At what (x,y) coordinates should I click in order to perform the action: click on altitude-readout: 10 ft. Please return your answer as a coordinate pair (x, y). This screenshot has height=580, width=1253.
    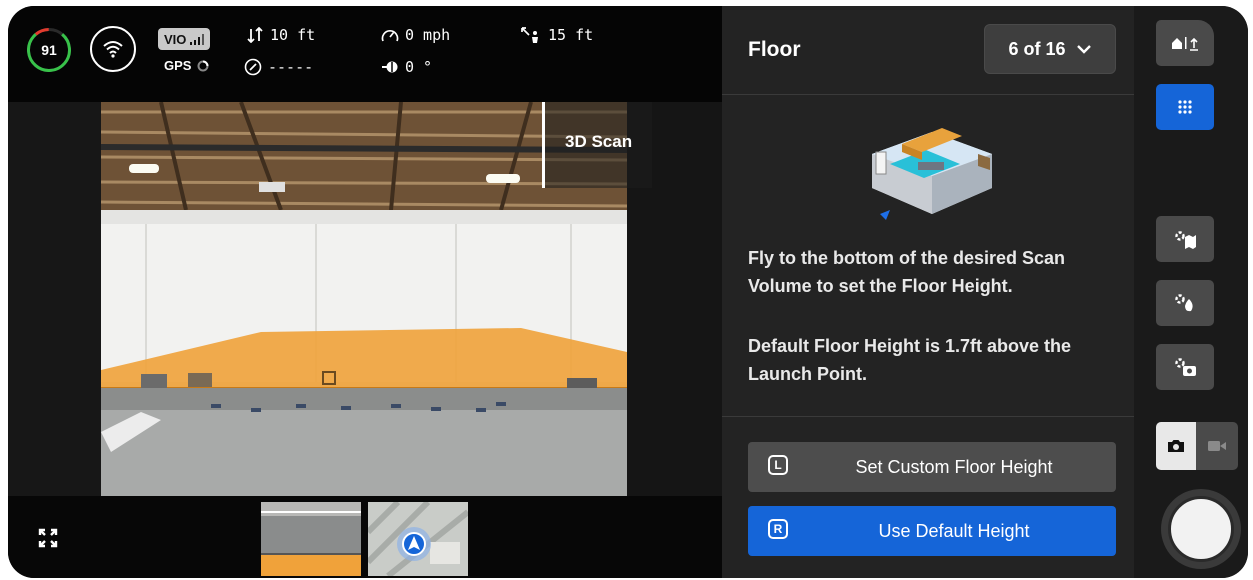
    Looking at the image, I should click on (280, 35).